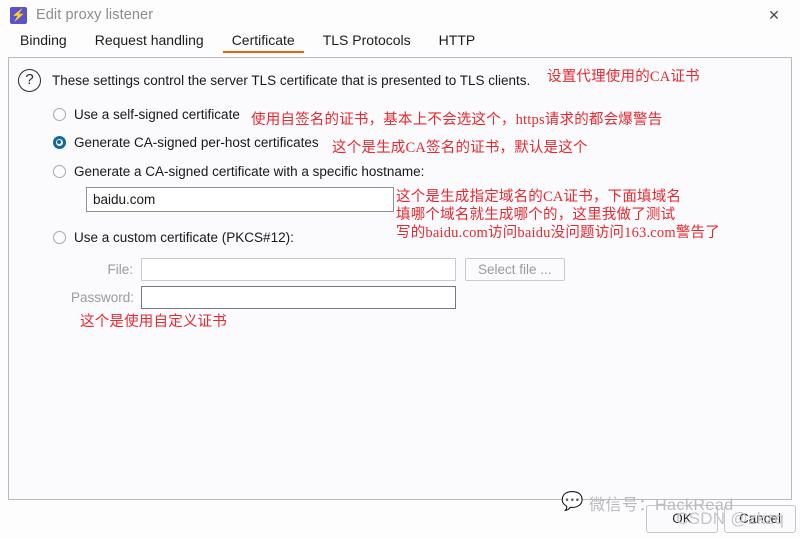 This screenshot has width=800, height=538. I want to click on file-label: File:, so click(120, 269).